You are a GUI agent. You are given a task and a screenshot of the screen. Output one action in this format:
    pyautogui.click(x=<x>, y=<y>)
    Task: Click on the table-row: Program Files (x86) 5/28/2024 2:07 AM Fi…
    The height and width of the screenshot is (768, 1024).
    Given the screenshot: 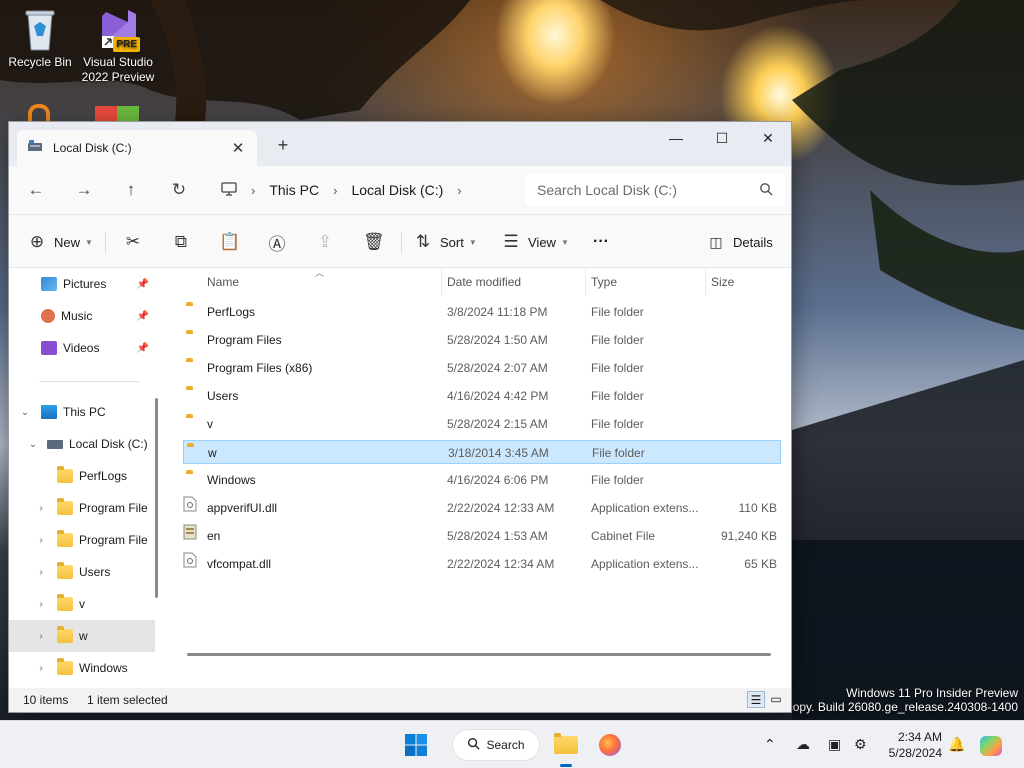 What is the action you would take?
    pyautogui.click(x=482, y=368)
    